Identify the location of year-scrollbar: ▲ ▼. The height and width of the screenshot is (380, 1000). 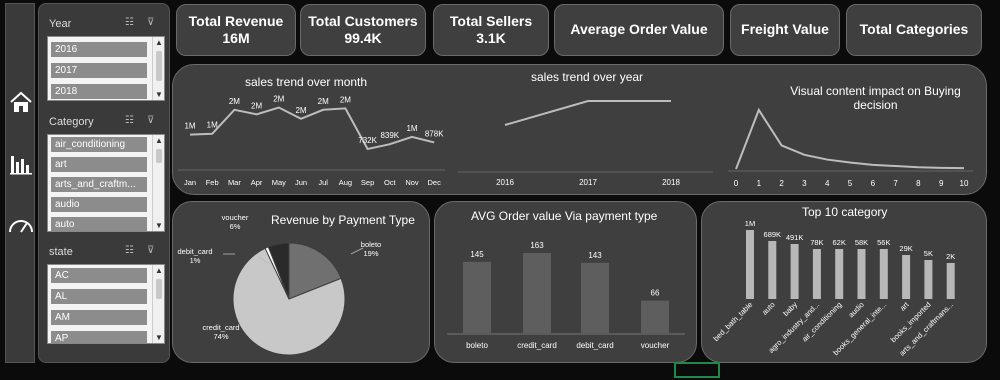
(158, 68).